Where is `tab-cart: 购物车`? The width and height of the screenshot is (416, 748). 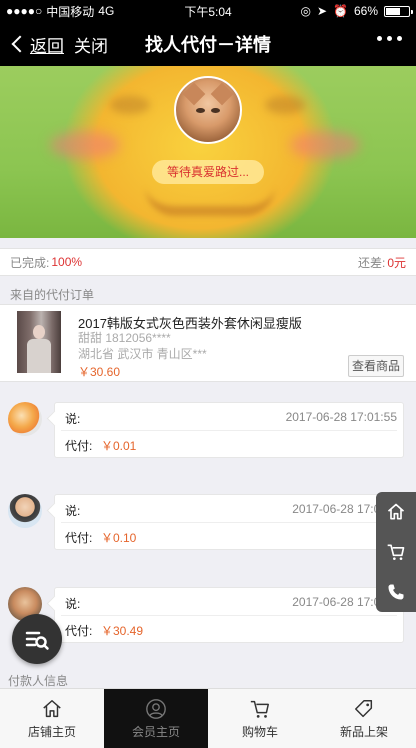
tab-cart: 购物车 is located at coordinates (260, 718).